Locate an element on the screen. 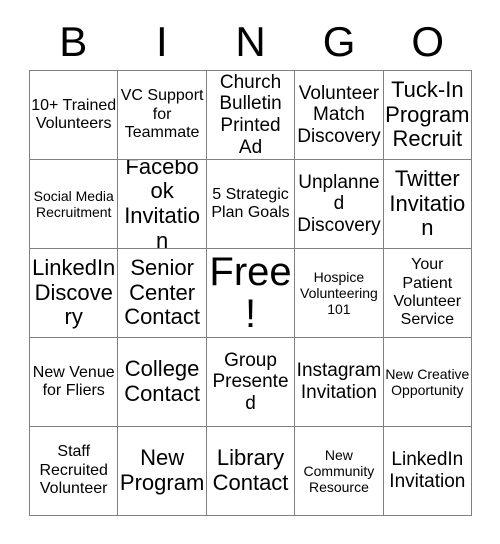  bingo-cell-label: LinkedIn Discovery is located at coordinates (74, 292).